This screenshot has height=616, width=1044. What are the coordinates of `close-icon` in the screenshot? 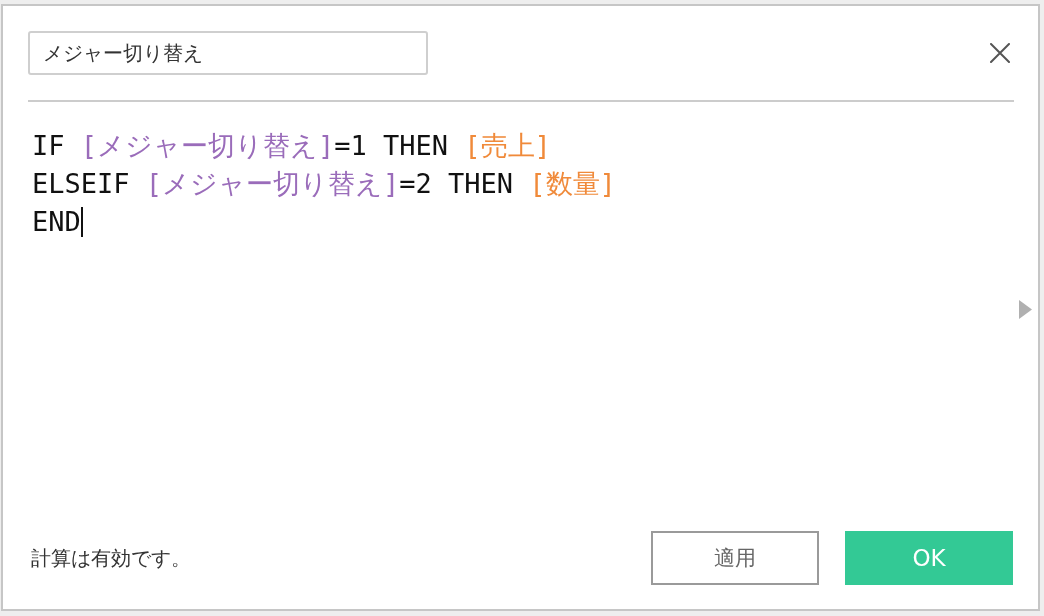 It's located at (1000, 53).